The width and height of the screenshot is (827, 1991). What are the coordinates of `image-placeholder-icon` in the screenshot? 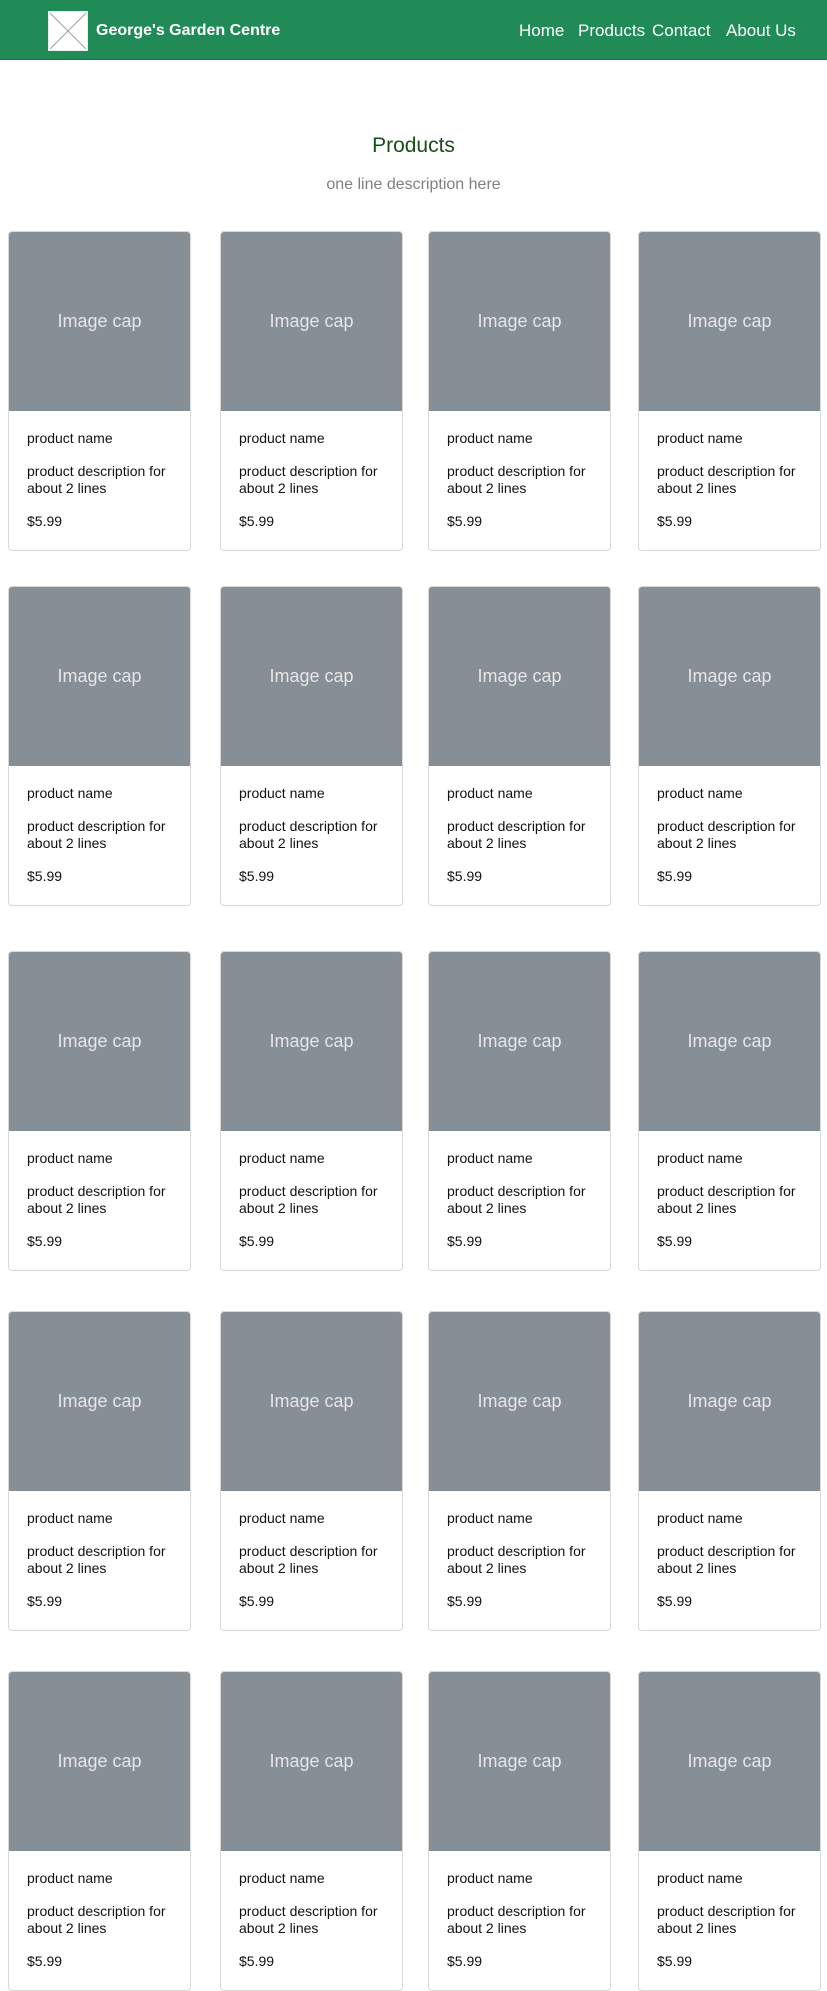 It's located at (68, 31).